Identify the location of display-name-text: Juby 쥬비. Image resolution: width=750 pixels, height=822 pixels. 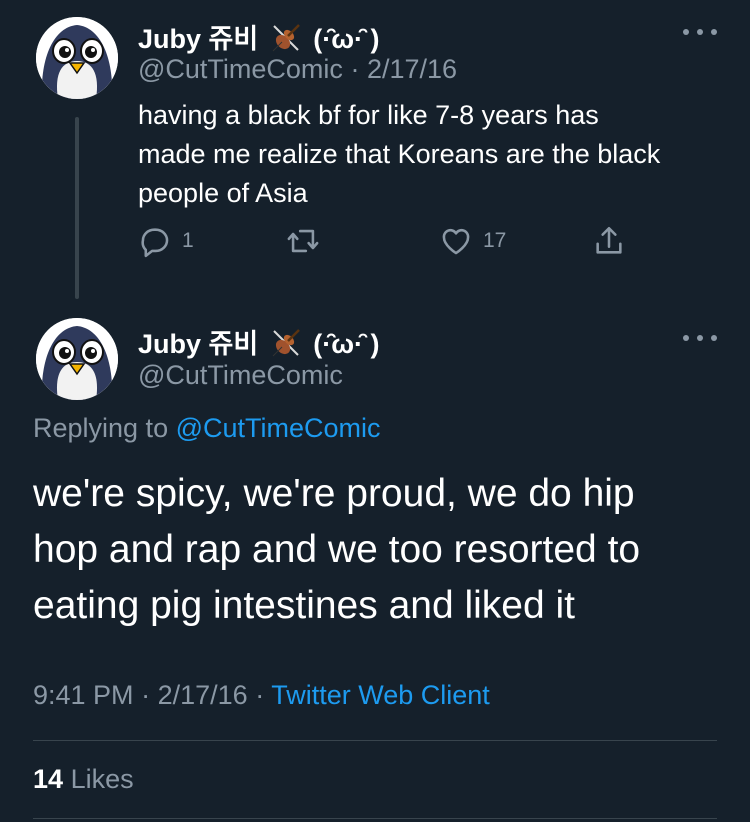
(198, 344).